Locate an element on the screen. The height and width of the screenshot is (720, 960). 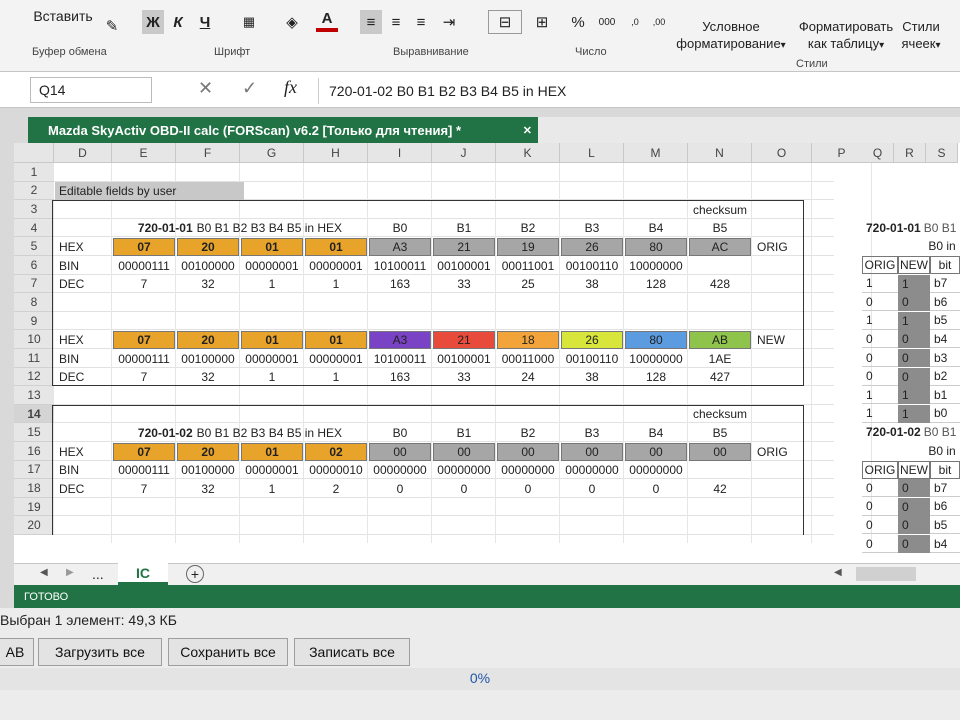
write-all-button: Записать все is located at coordinates (352, 652).